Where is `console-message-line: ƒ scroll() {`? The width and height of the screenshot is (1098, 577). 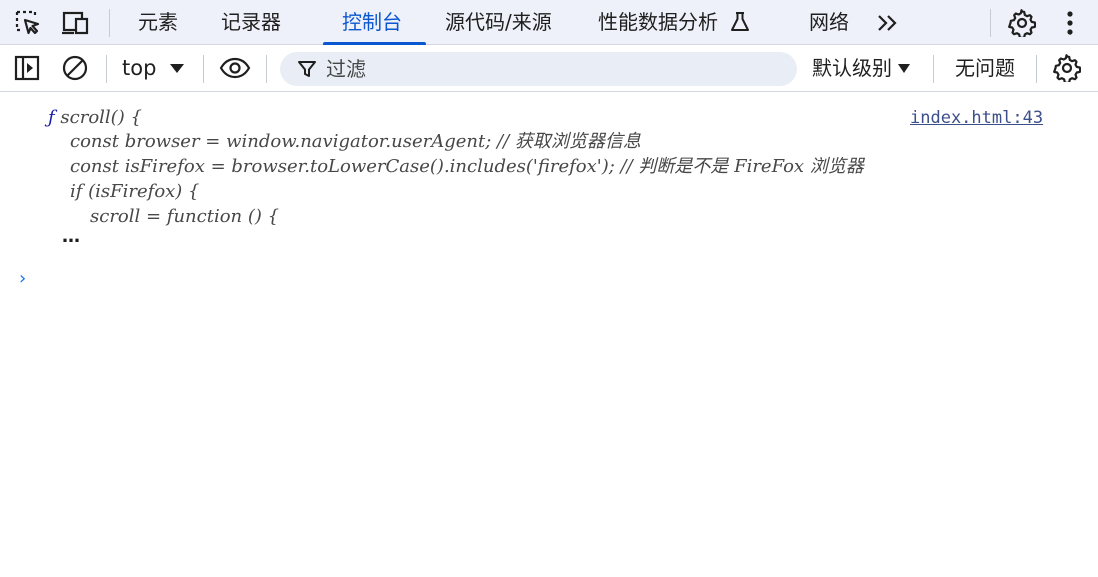 console-message-line: ƒ scroll() { is located at coordinates (95, 118).